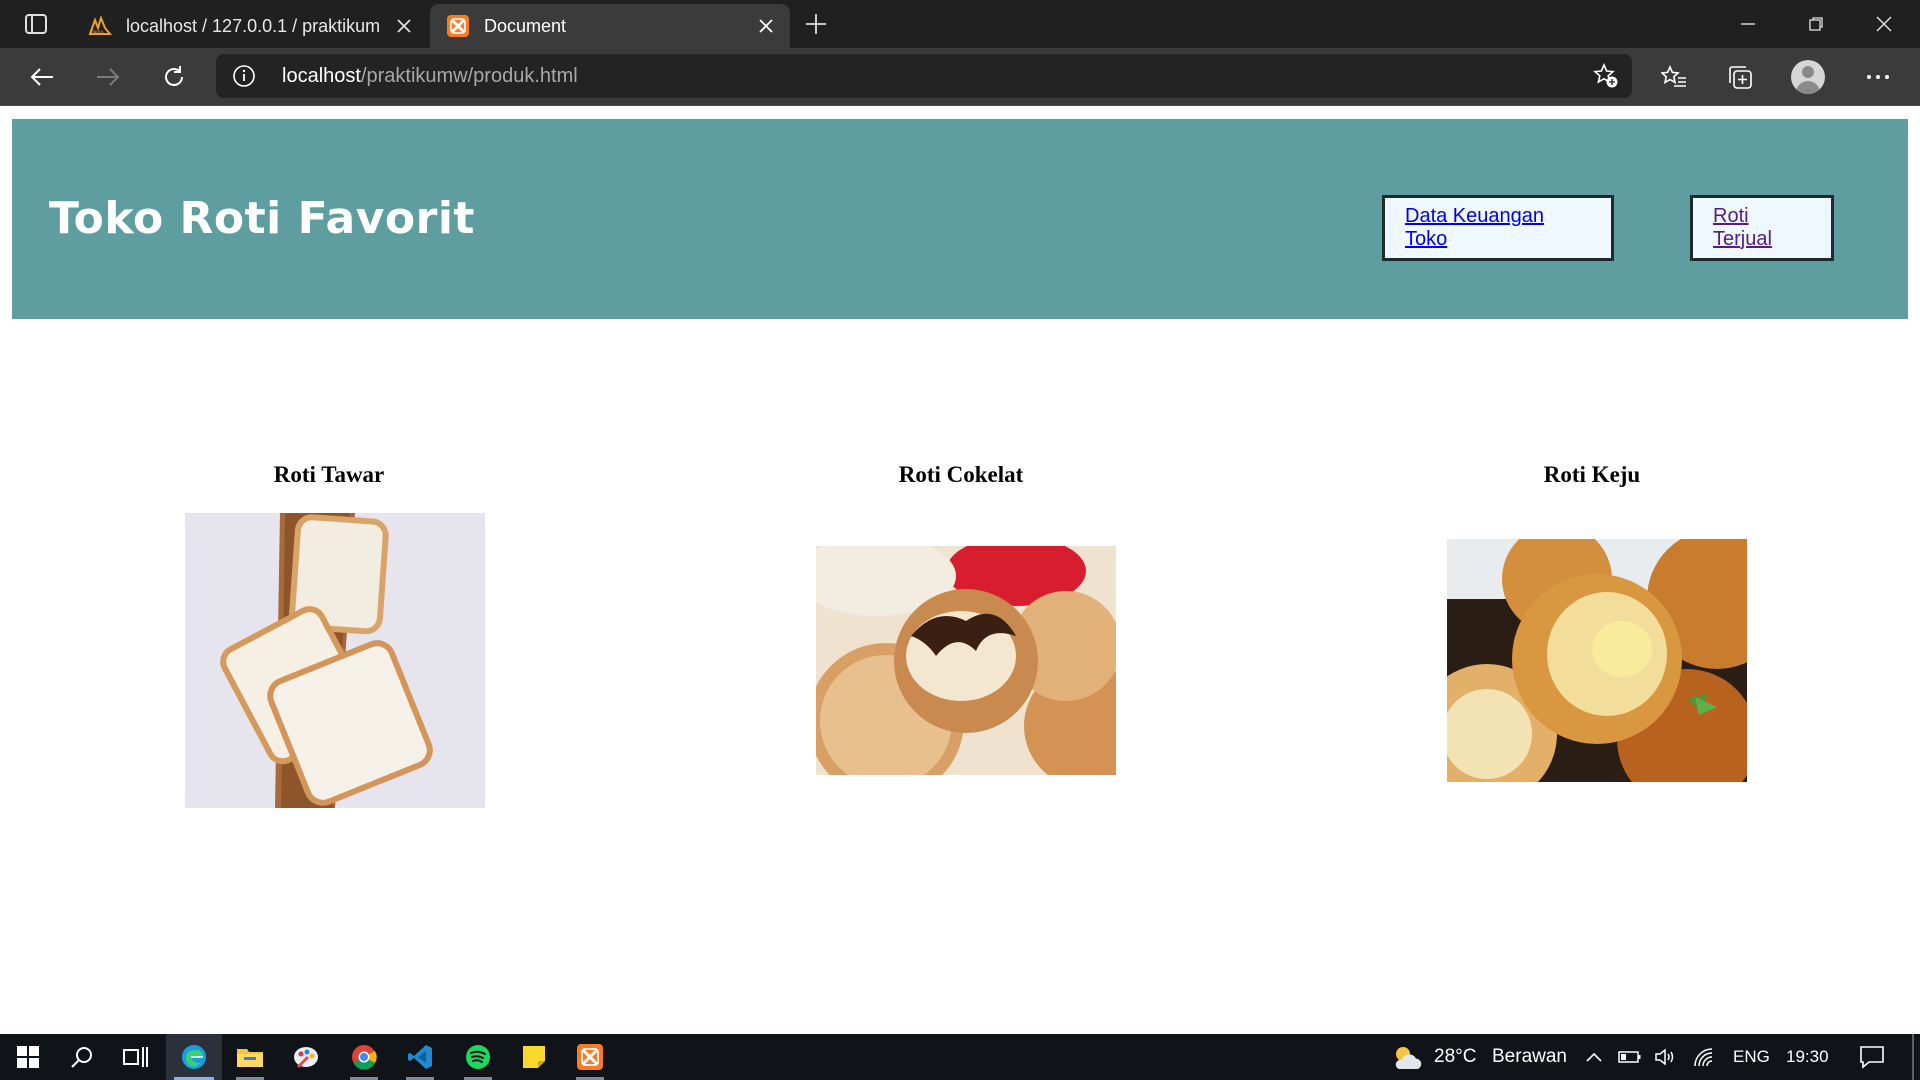 The height and width of the screenshot is (1080, 1920). What do you see at coordinates (253, 25) in the screenshot?
I see `tab-title: localhost / 127.0.0.1 / praktikum` at bounding box center [253, 25].